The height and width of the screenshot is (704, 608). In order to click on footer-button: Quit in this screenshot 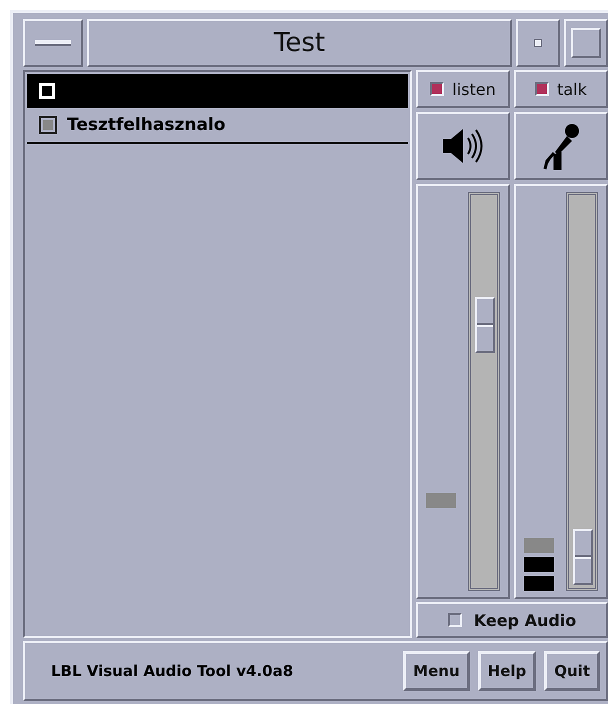, I will do `click(572, 671)`.